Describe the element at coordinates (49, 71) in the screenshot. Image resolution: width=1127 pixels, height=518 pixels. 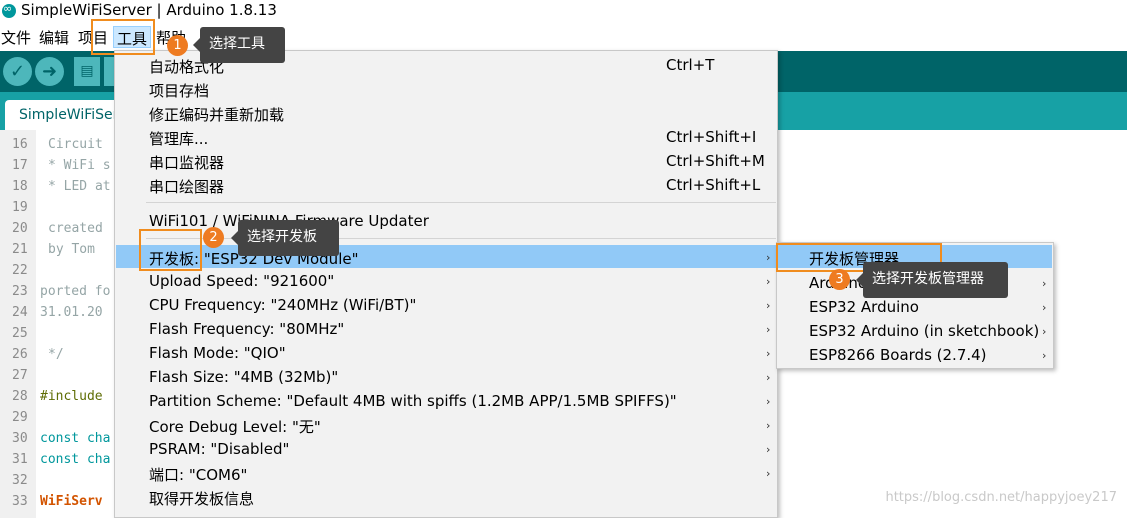
I see `upload-icon: ➜` at that location.